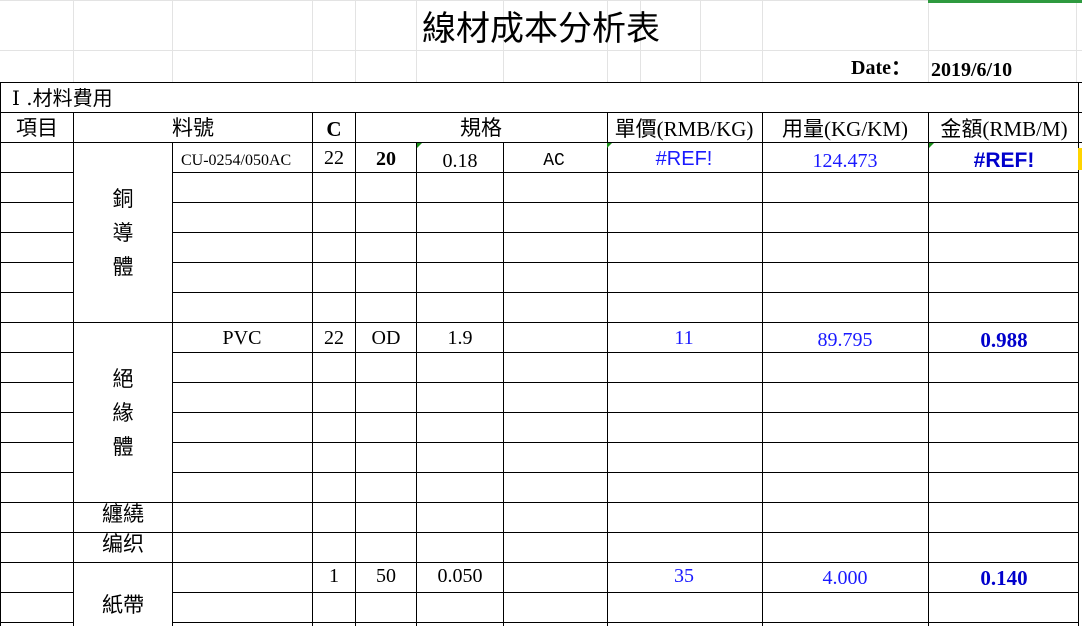 The height and width of the screenshot is (626, 1082). I want to click on header-unit-price: 單價(RMB/KG), so click(684, 129).